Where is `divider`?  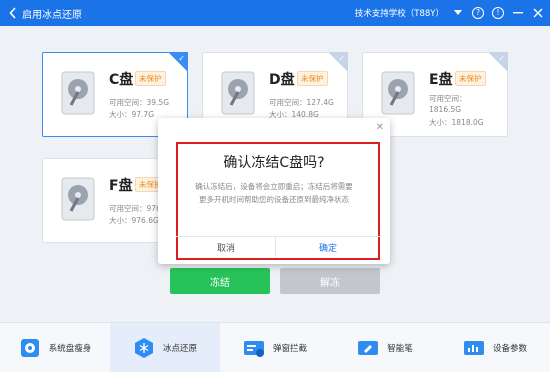 divider is located at coordinates (278, 236).